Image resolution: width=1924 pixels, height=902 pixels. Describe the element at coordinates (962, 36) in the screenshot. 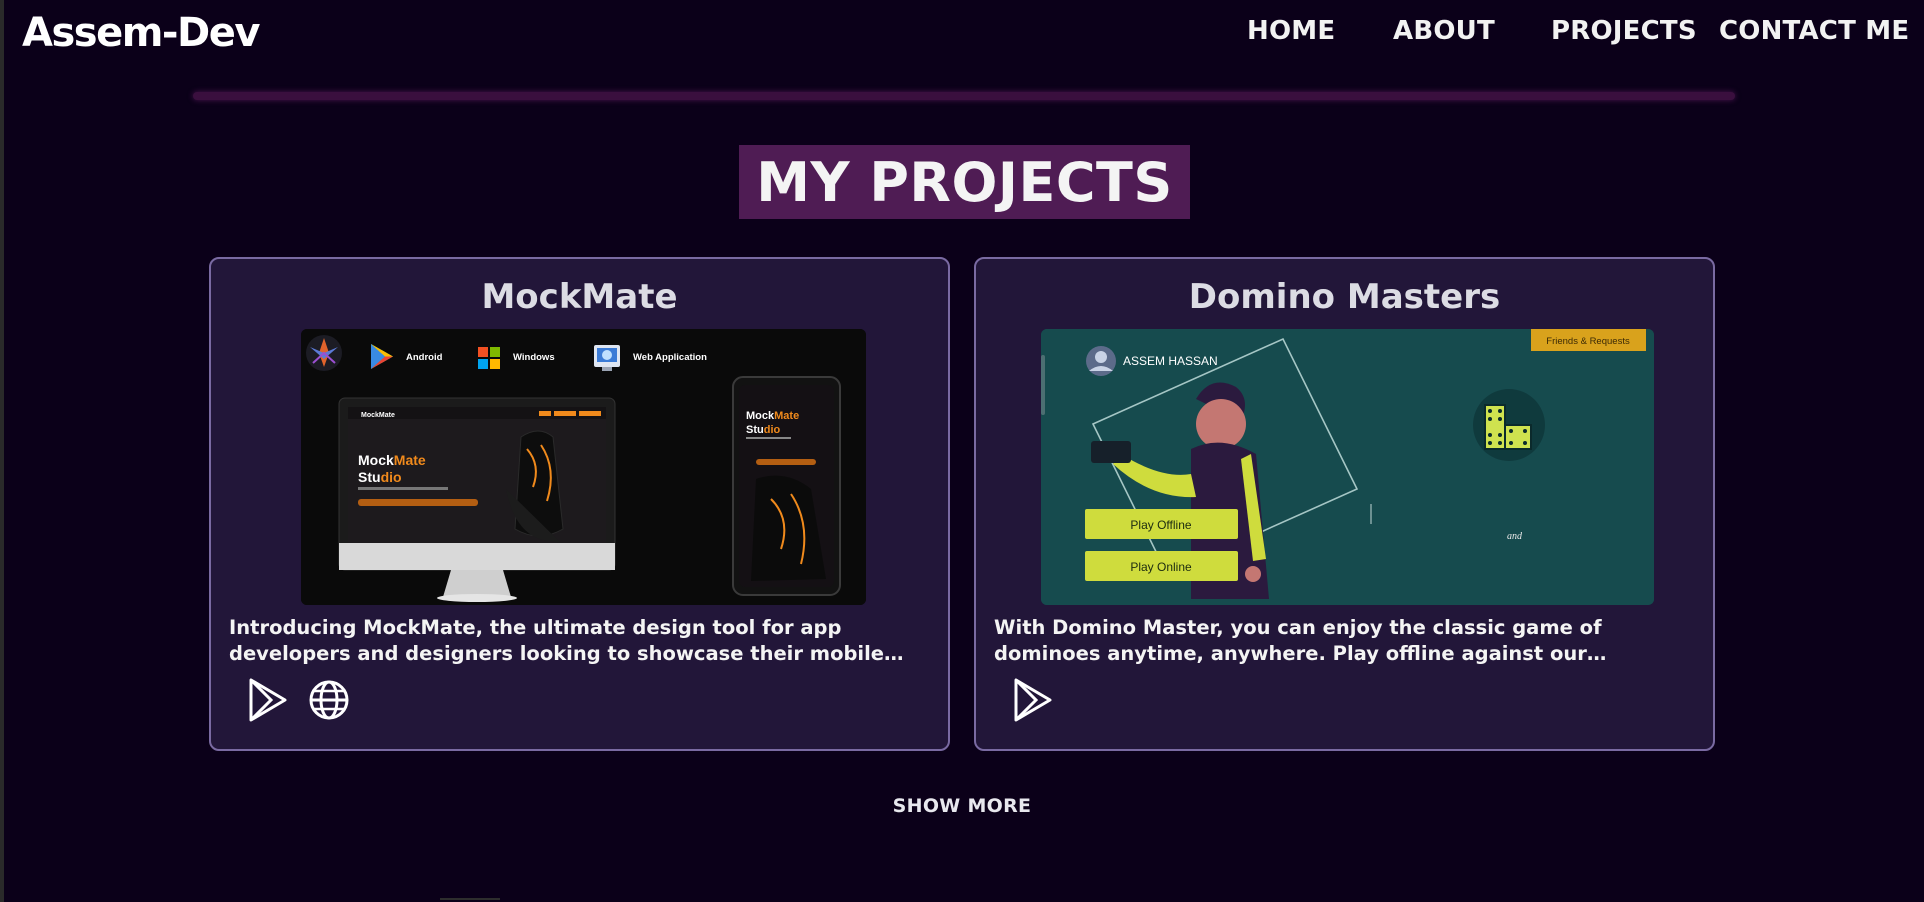

I see `main-nav: HOME ABOUT PROJECTS CONTACT ME` at that location.